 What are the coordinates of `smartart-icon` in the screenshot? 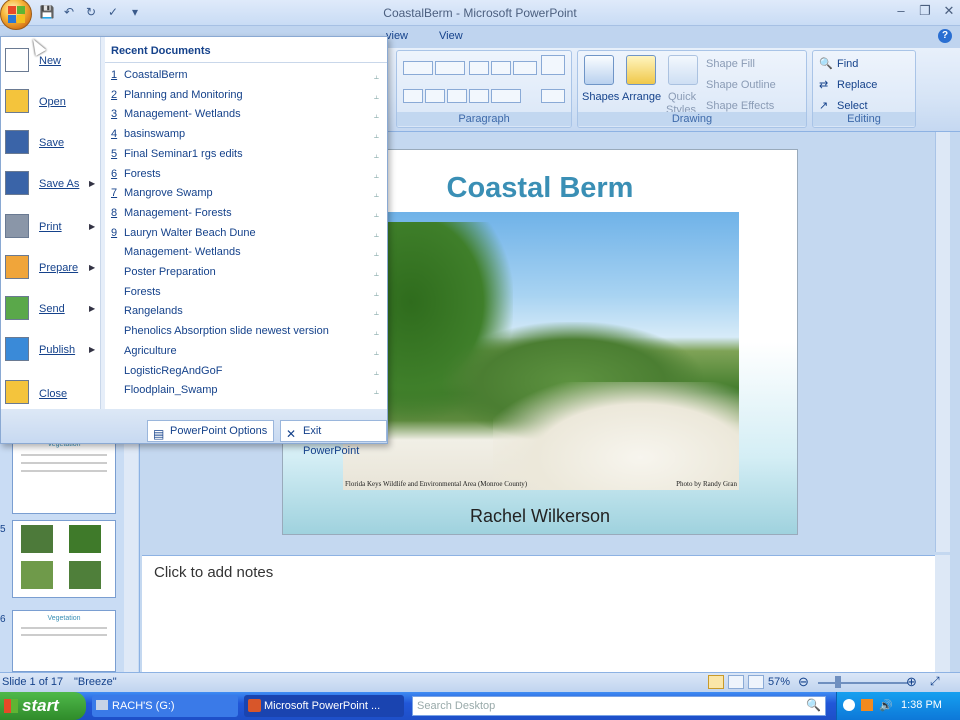 It's located at (553, 96).